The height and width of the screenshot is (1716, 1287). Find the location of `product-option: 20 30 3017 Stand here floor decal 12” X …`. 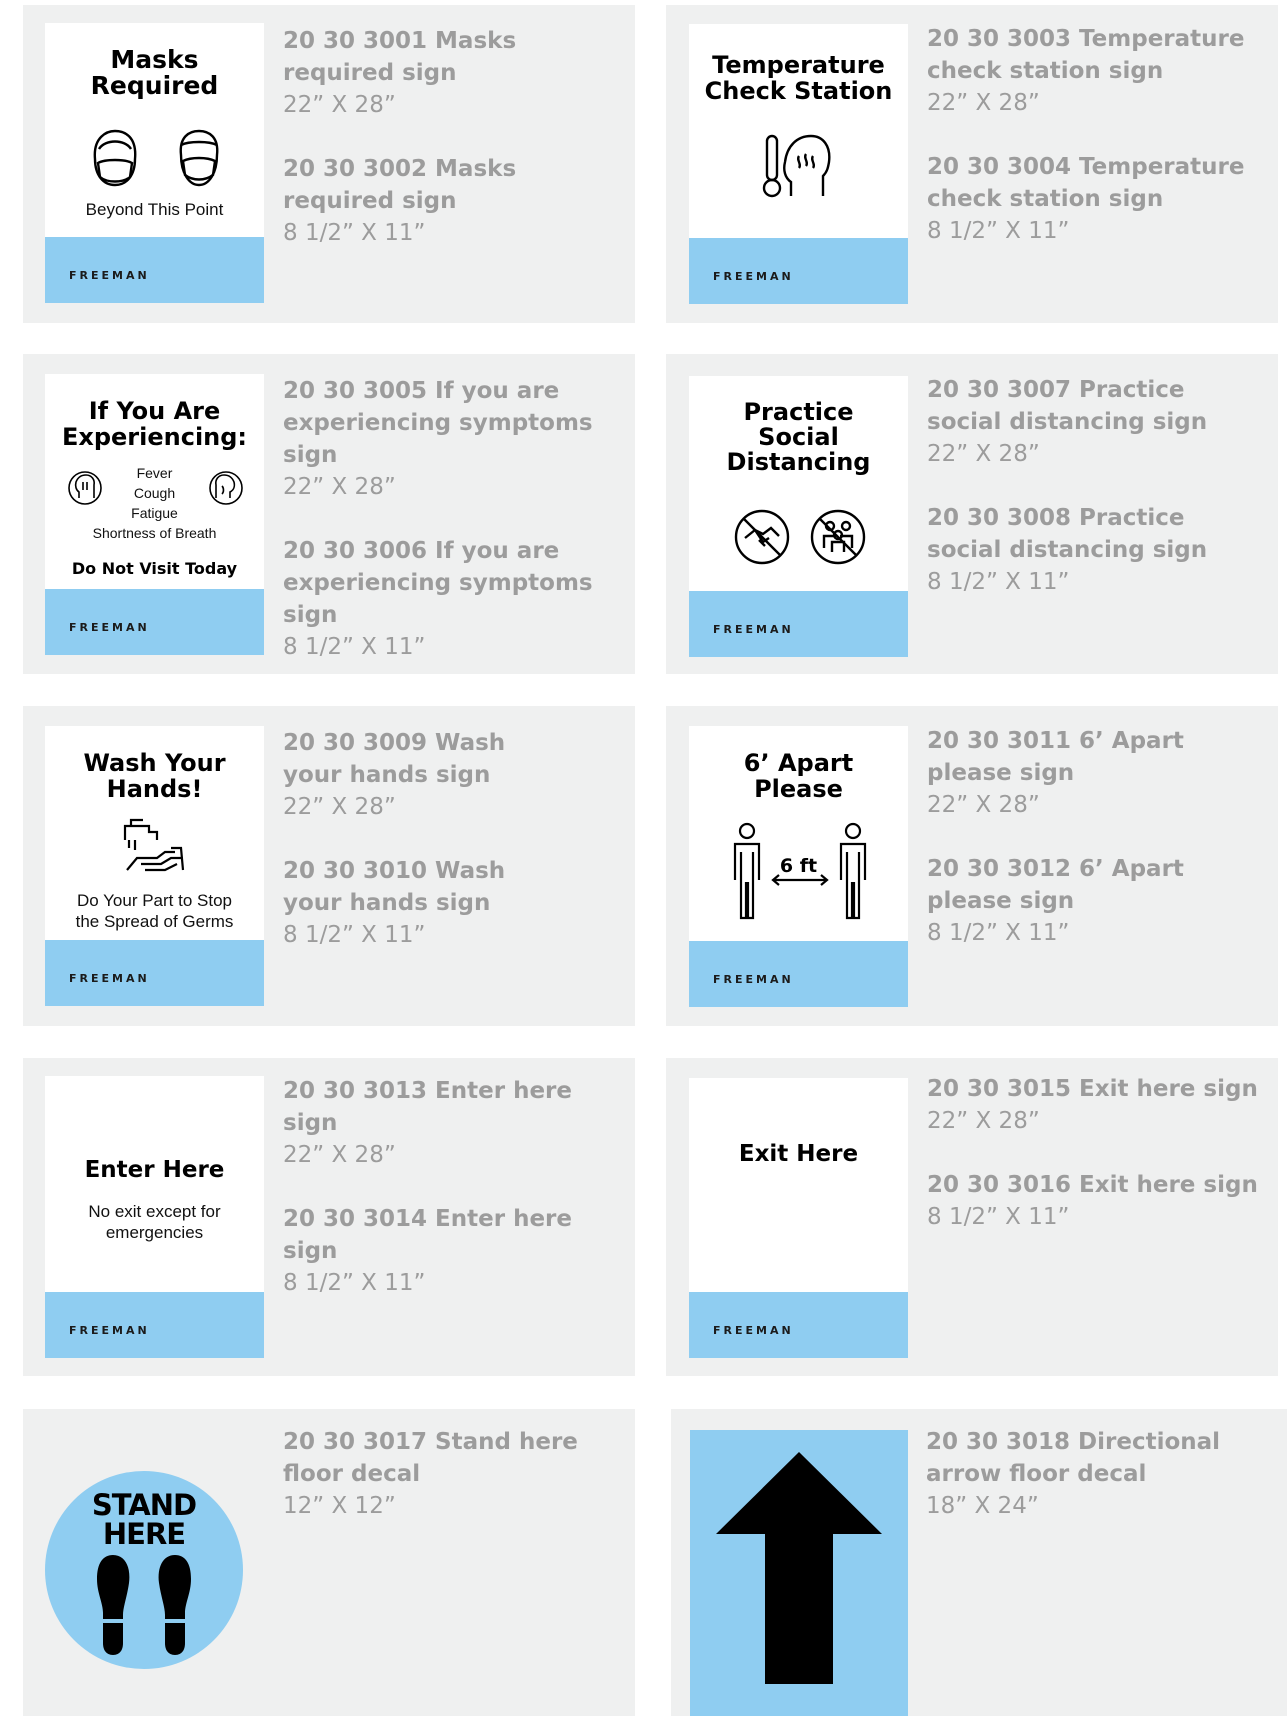

product-option: 20 30 3017 Stand here floor decal 12” X … is located at coordinates (455, 1474).